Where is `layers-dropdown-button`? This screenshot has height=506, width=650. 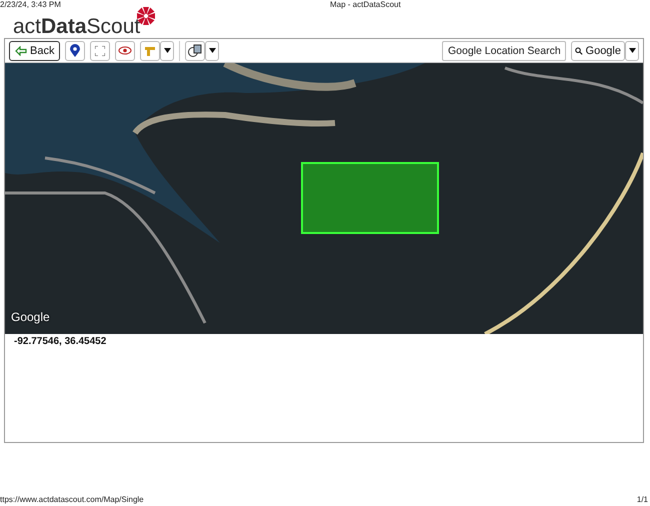 layers-dropdown-button is located at coordinates (212, 50).